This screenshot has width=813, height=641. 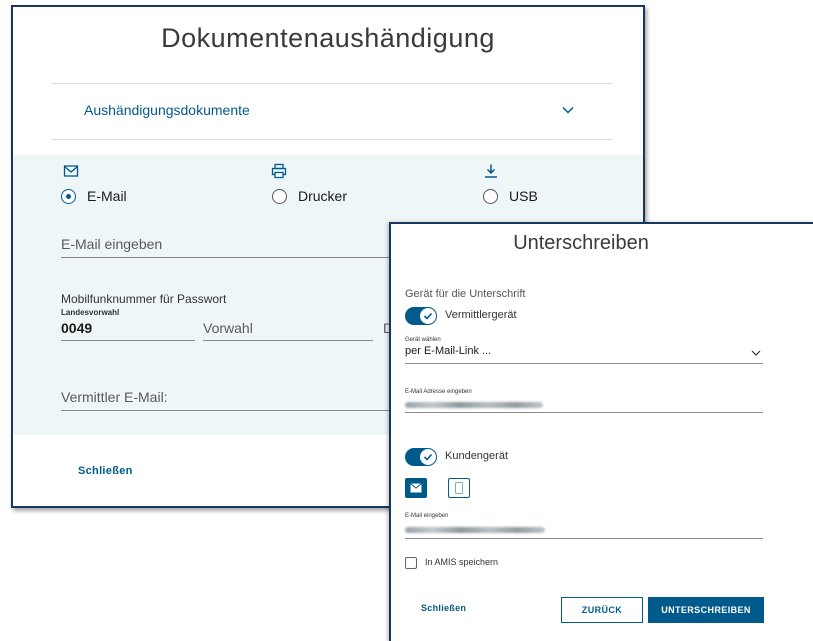 What do you see at coordinates (427, 516) in the screenshot?
I see `customer-email-label: E-Mail eingeben` at bounding box center [427, 516].